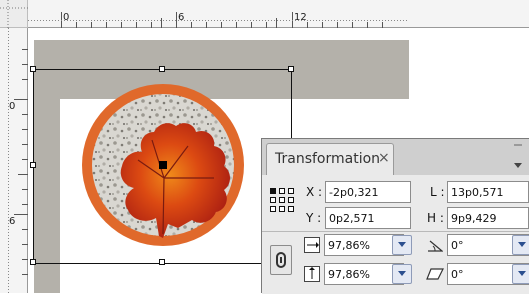 The height and width of the screenshot is (297, 529). Describe the element at coordinates (312, 245) in the screenshot. I see `scale-x-icon` at that location.